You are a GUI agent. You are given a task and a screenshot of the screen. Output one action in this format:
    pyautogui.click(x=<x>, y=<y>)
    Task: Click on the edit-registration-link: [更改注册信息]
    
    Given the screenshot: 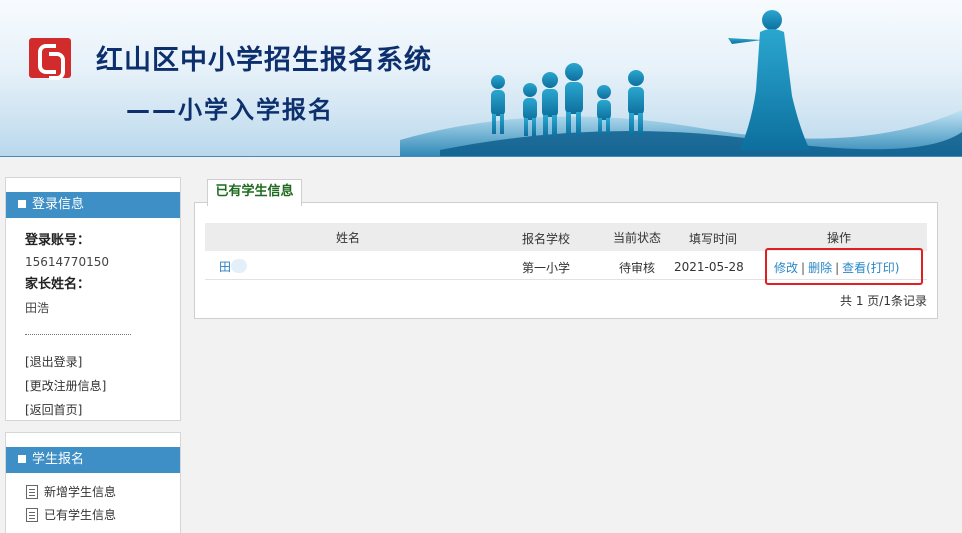 What is the action you would take?
    pyautogui.click(x=102, y=385)
    